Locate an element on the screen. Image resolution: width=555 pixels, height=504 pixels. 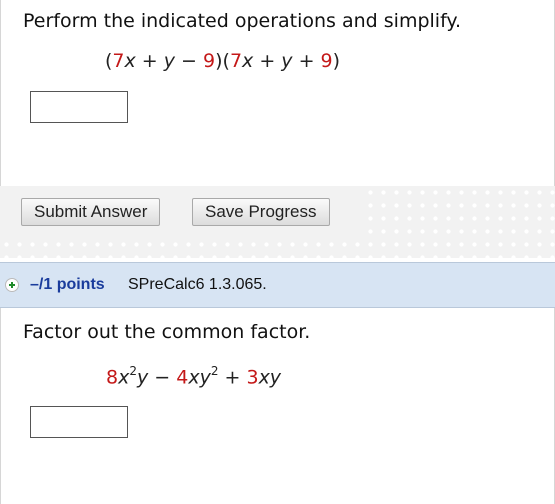
question-id: SPreCalc6 1.3.065. is located at coordinates (197, 284).